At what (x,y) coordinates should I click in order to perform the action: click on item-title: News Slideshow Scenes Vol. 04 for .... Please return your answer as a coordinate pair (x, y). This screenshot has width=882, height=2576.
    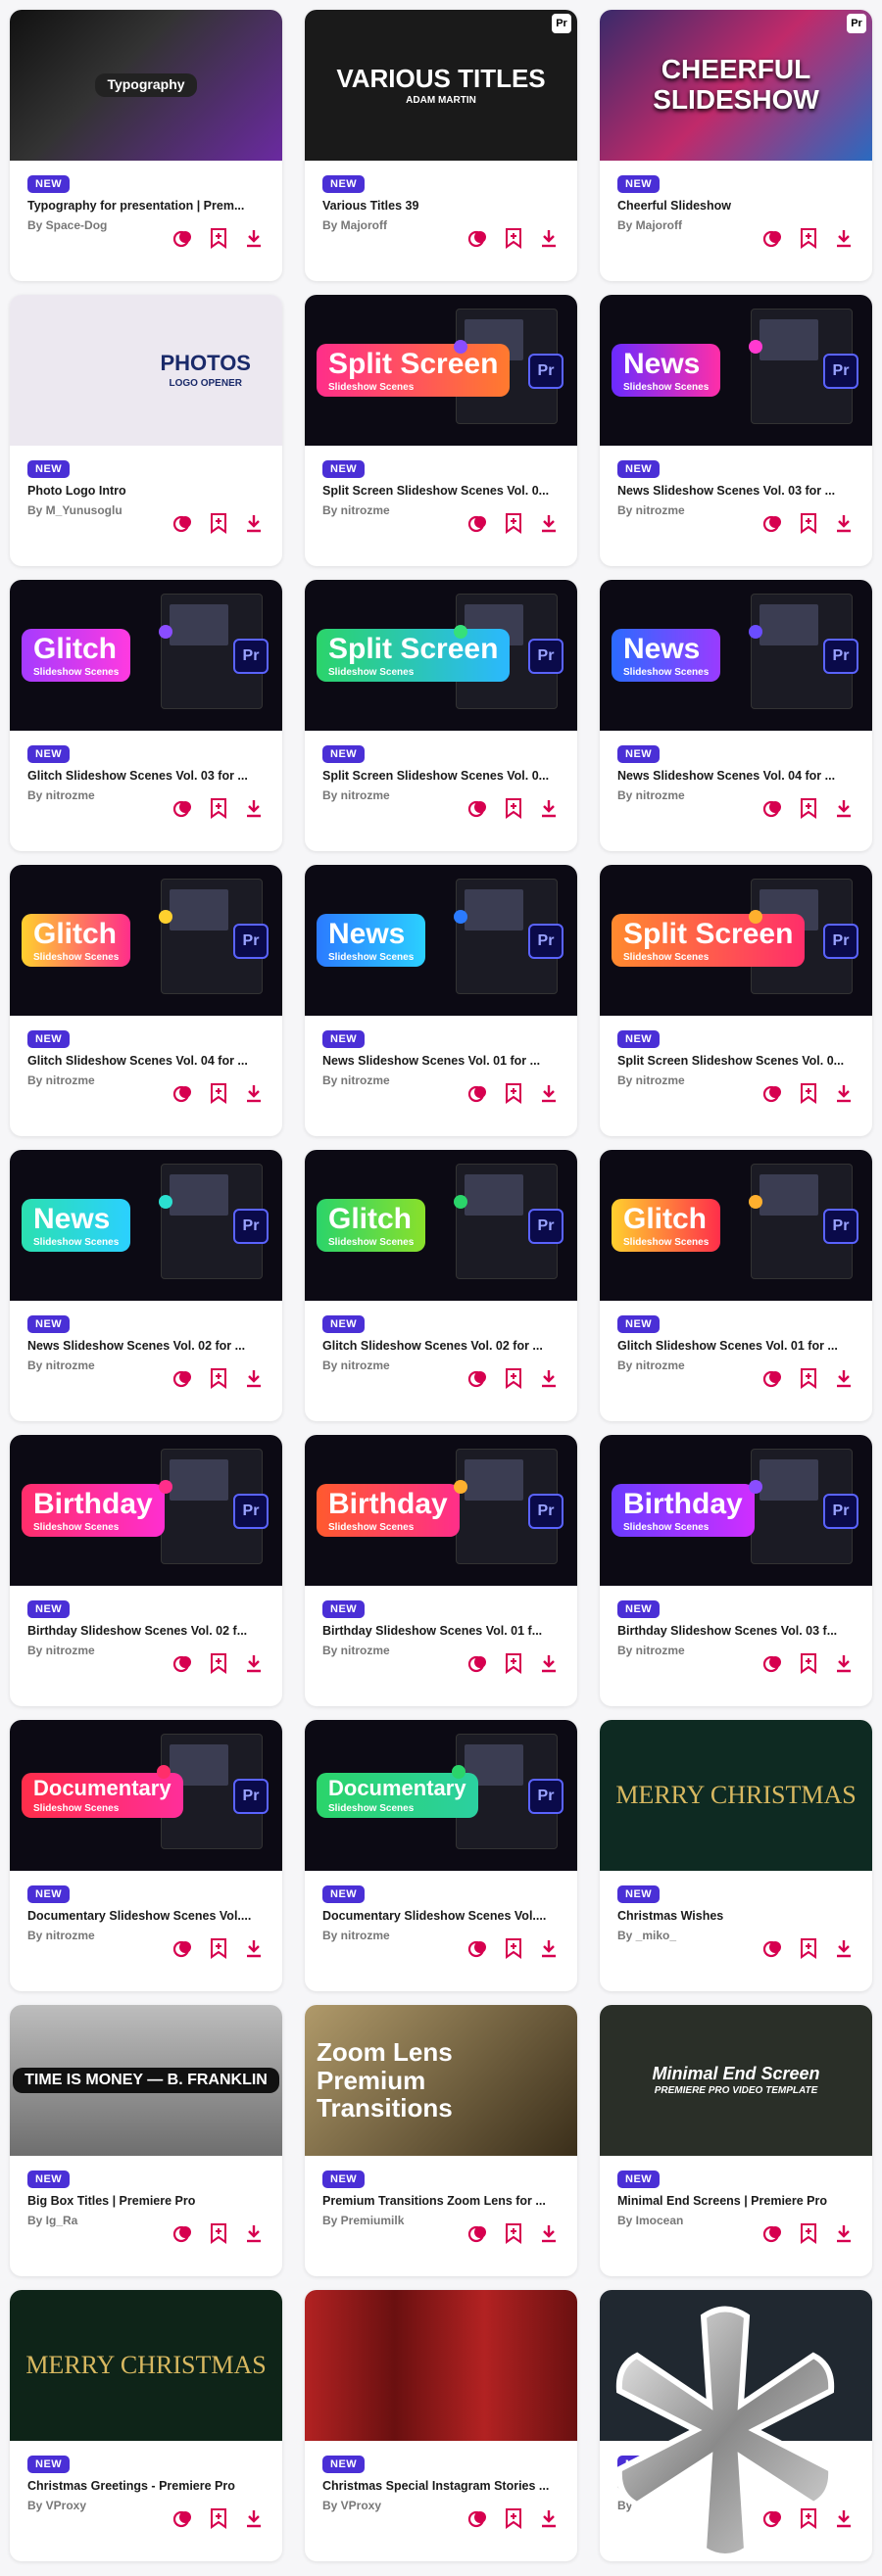
    Looking at the image, I should click on (735, 776).